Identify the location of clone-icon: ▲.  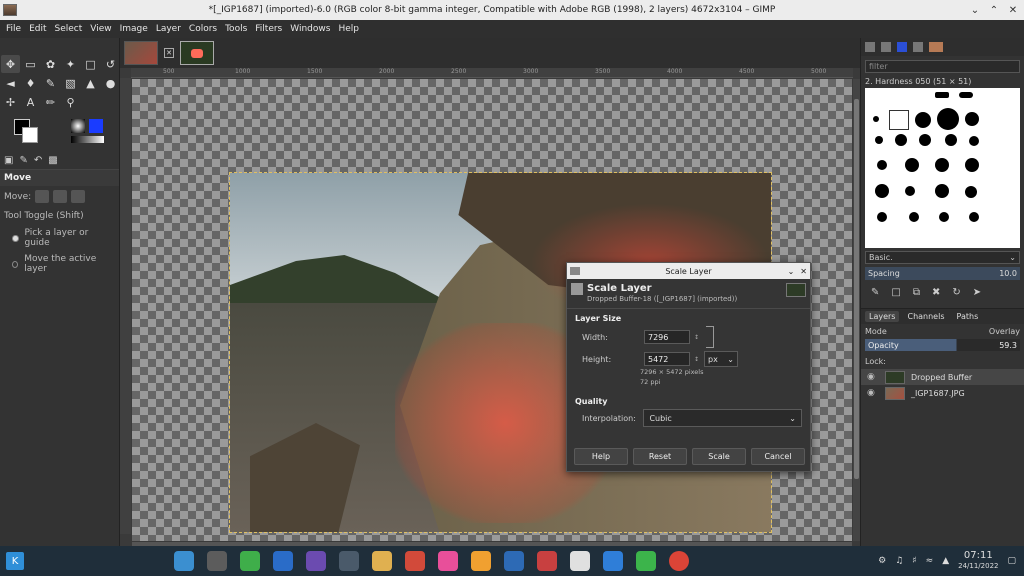
(90, 83).